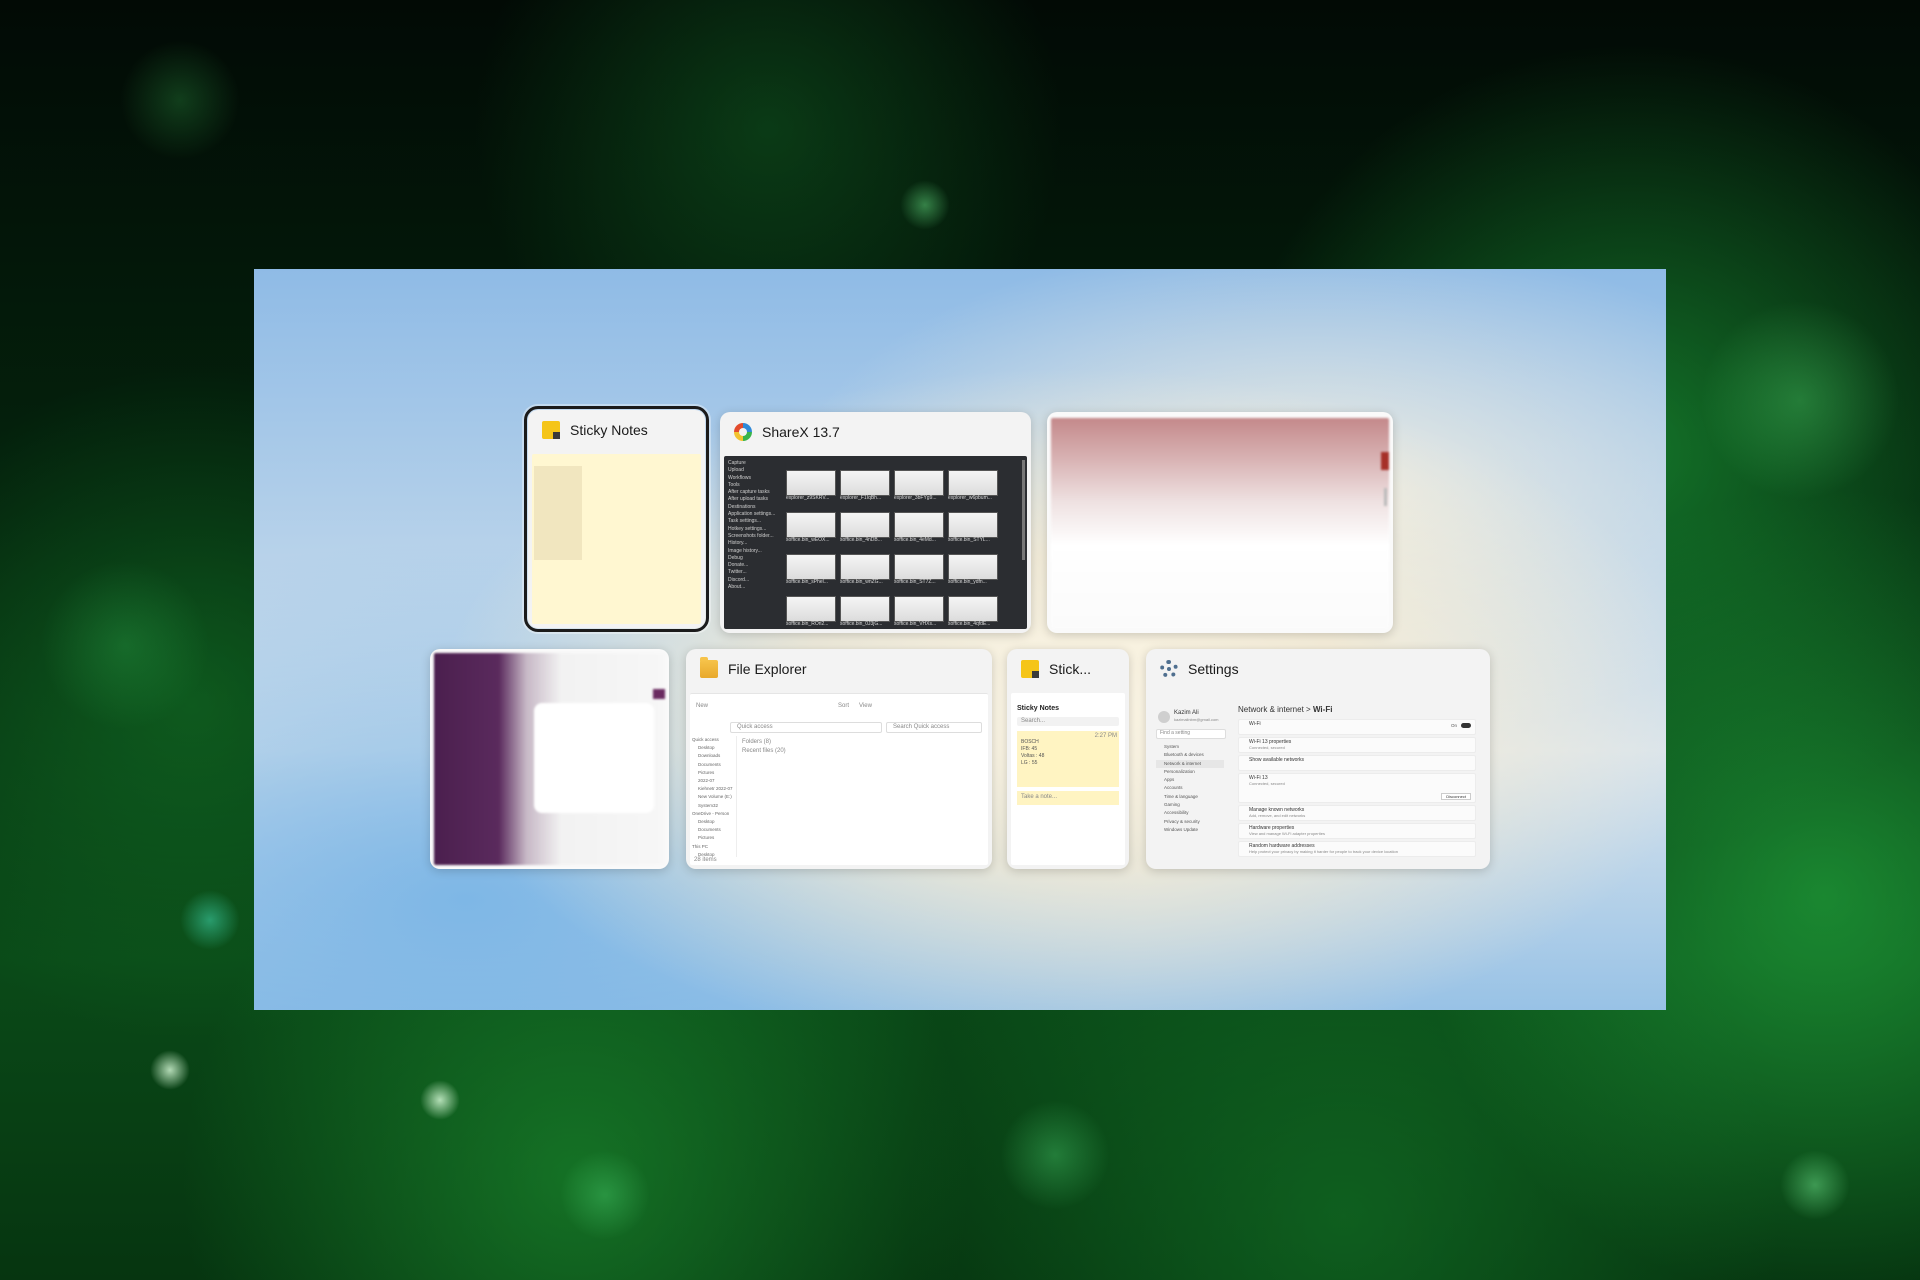 The height and width of the screenshot is (1280, 1920). Describe the element at coordinates (1190, 747) in the screenshot. I see `settings-nav-item: System` at that location.